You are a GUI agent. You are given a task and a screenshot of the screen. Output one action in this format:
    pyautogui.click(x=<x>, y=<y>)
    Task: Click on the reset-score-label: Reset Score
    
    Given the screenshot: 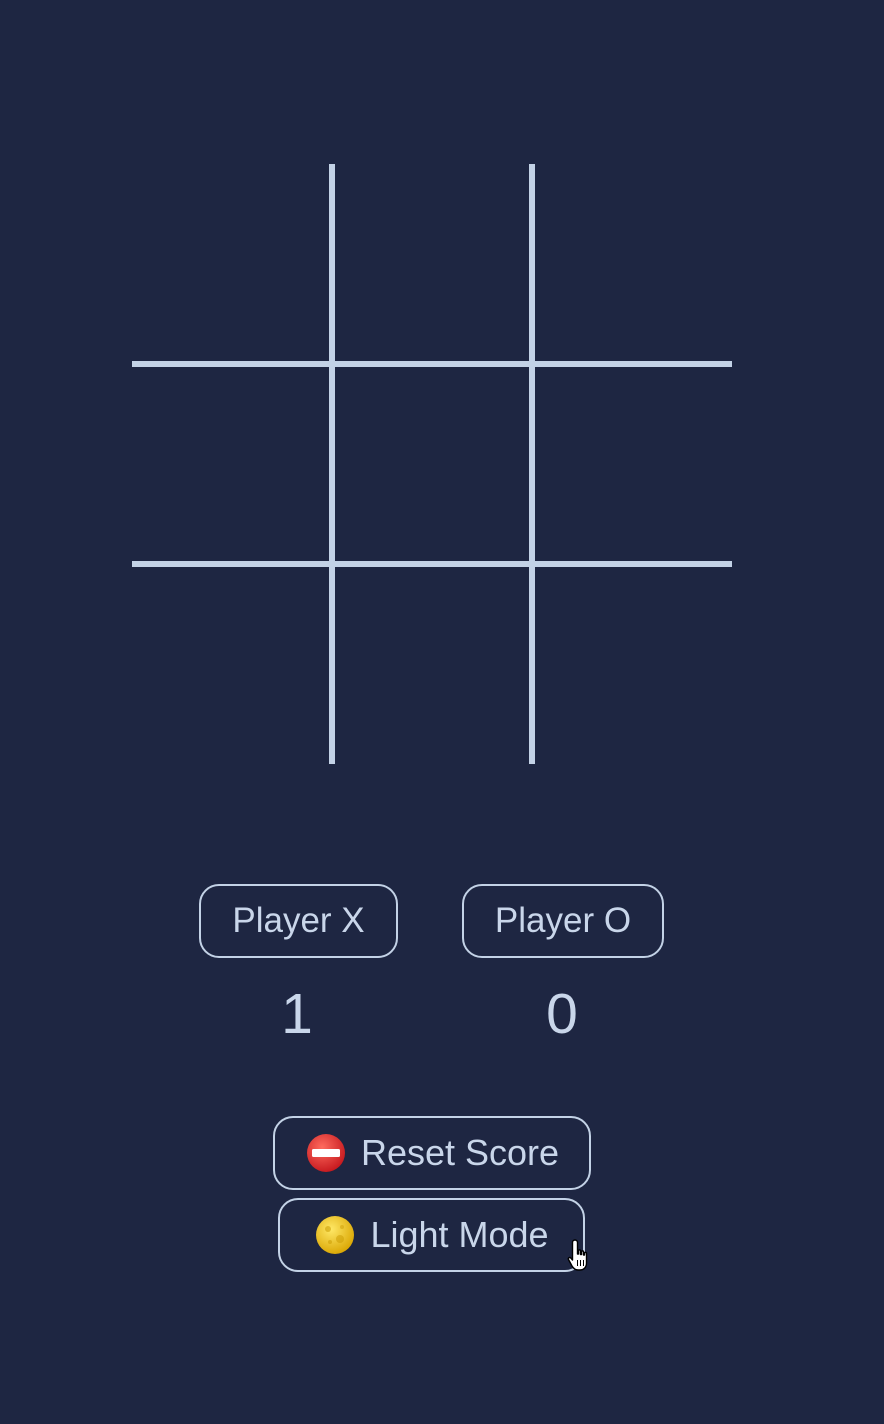 What is the action you would take?
    pyautogui.click(x=460, y=1152)
    